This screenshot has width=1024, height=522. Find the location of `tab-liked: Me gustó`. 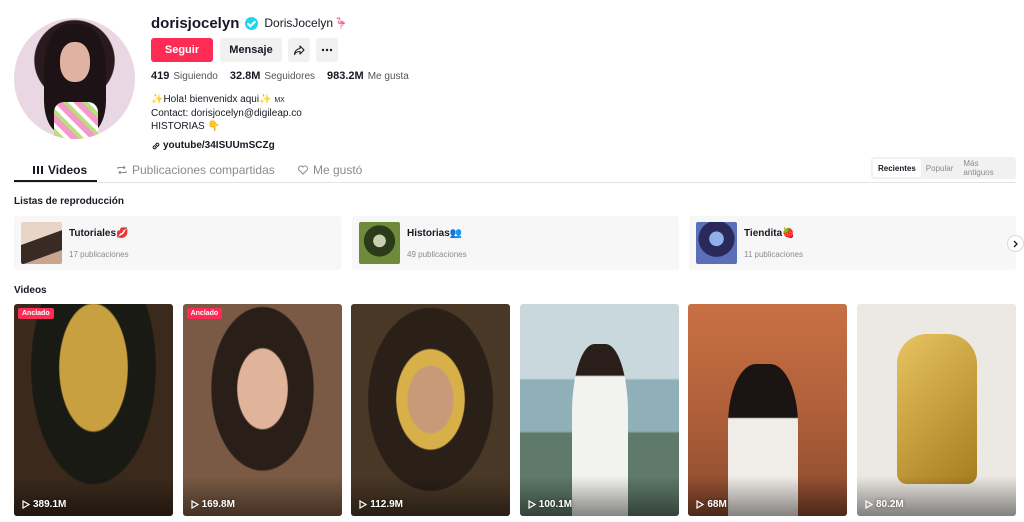

tab-liked: Me gustó is located at coordinates (329, 169).